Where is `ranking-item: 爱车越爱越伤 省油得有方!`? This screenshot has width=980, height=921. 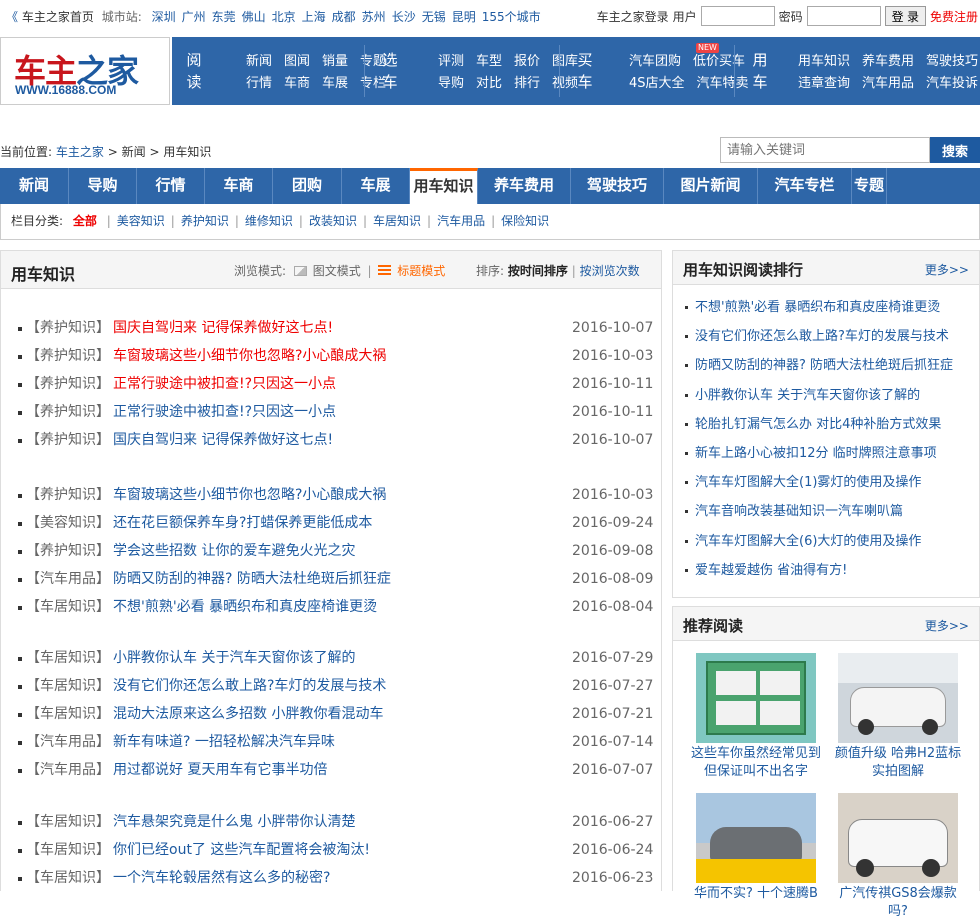 ranking-item: 爱车越爱越伤 省油得有方! is located at coordinates (826, 570).